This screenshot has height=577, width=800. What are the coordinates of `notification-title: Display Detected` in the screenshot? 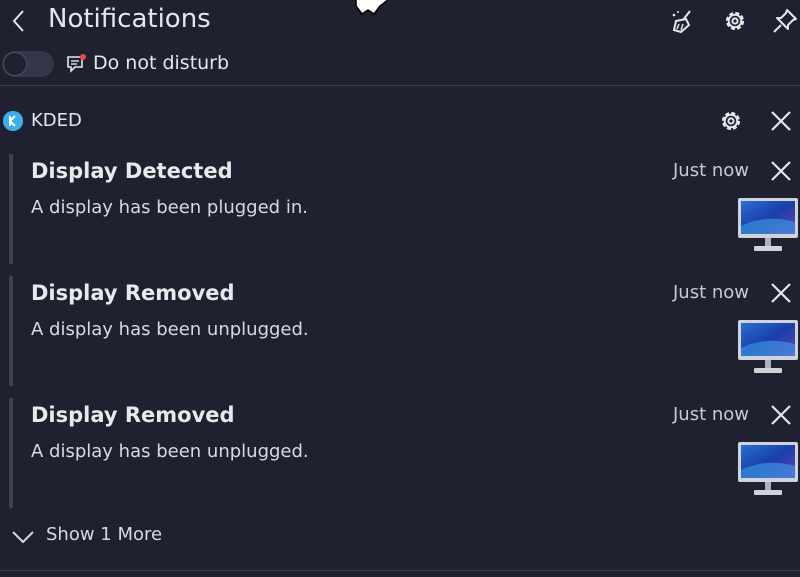 It's located at (132, 171).